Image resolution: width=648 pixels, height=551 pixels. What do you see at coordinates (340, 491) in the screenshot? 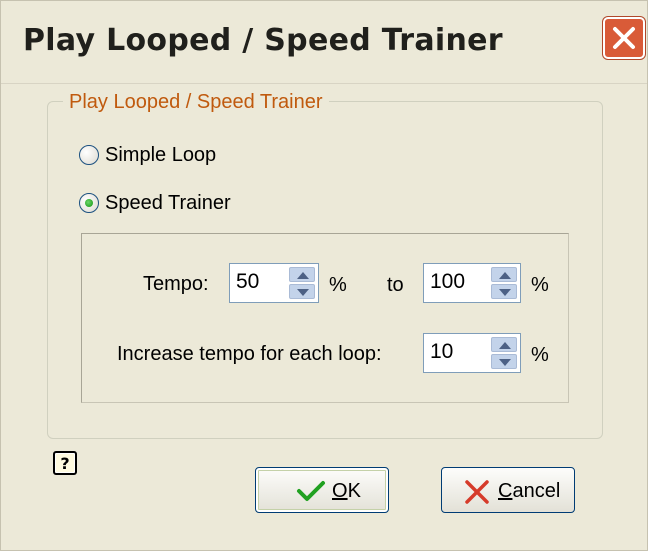
I see `ok-mnemonic: O` at bounding box center [340, 491].